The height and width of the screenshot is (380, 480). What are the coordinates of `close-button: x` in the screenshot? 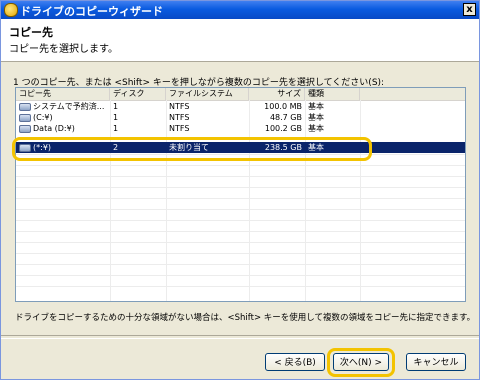 It's located at (469, 9).